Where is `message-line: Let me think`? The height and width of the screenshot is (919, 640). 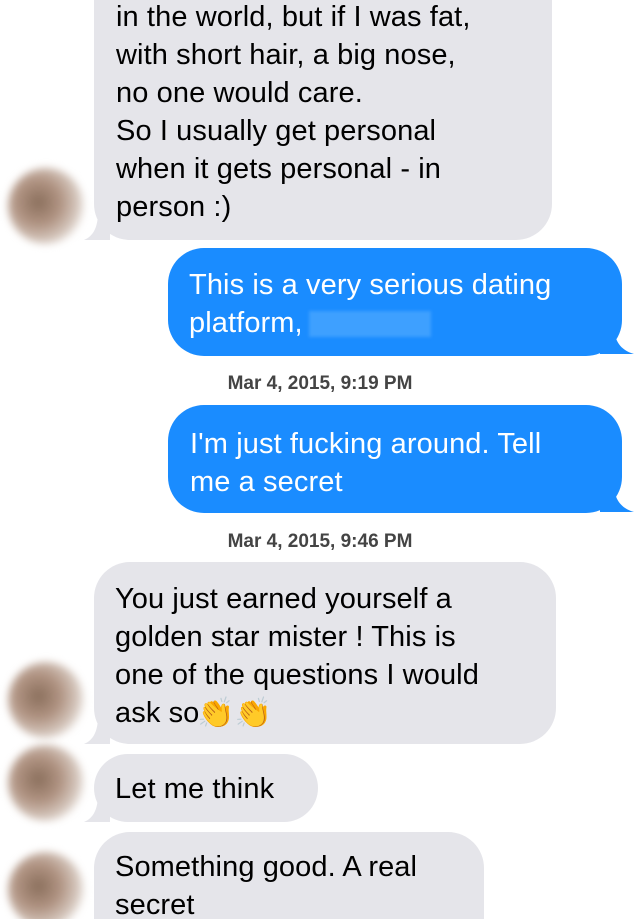 message-line: Let me think is located at coordinates (195, 789).